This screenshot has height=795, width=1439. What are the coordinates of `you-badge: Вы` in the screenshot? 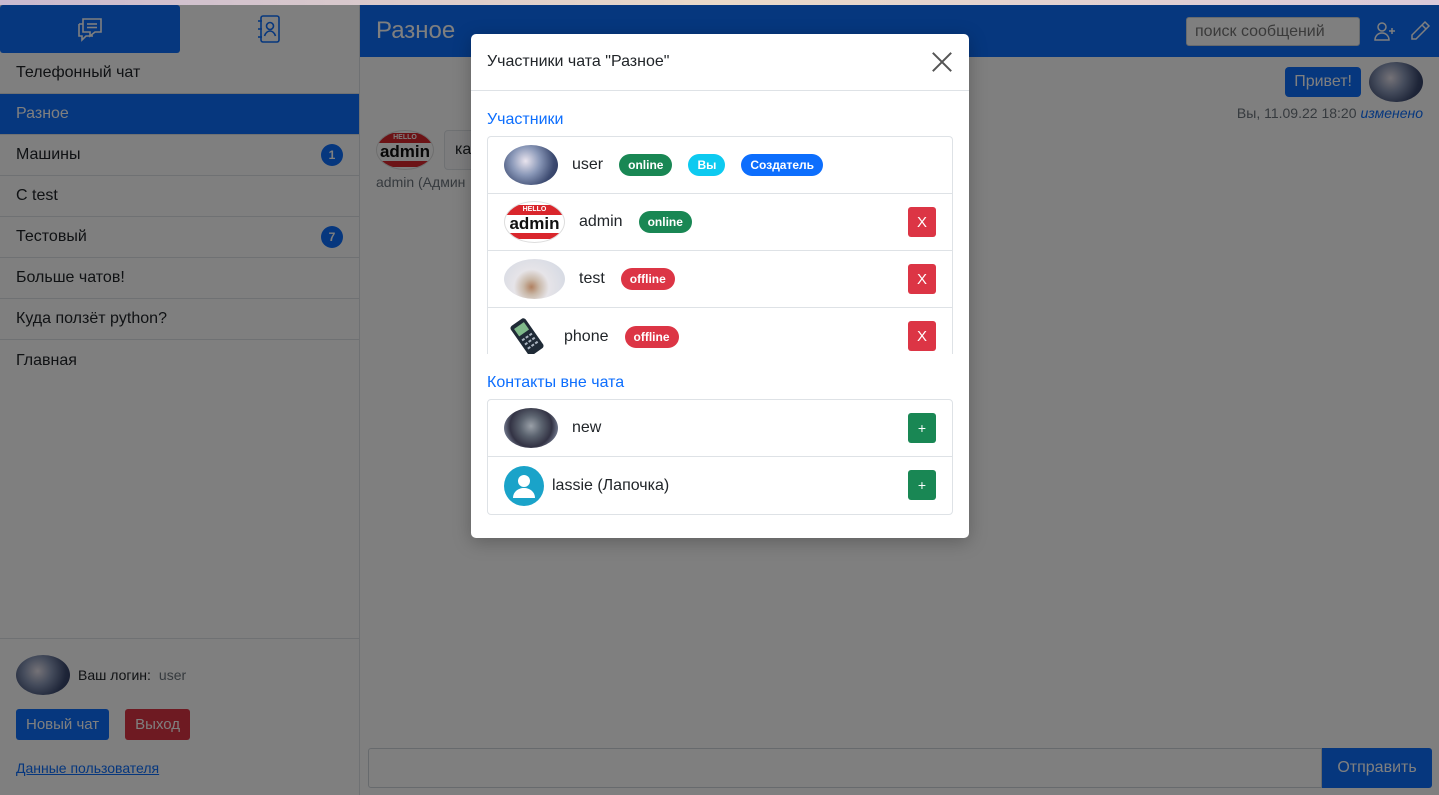 It's located at (707, 165).